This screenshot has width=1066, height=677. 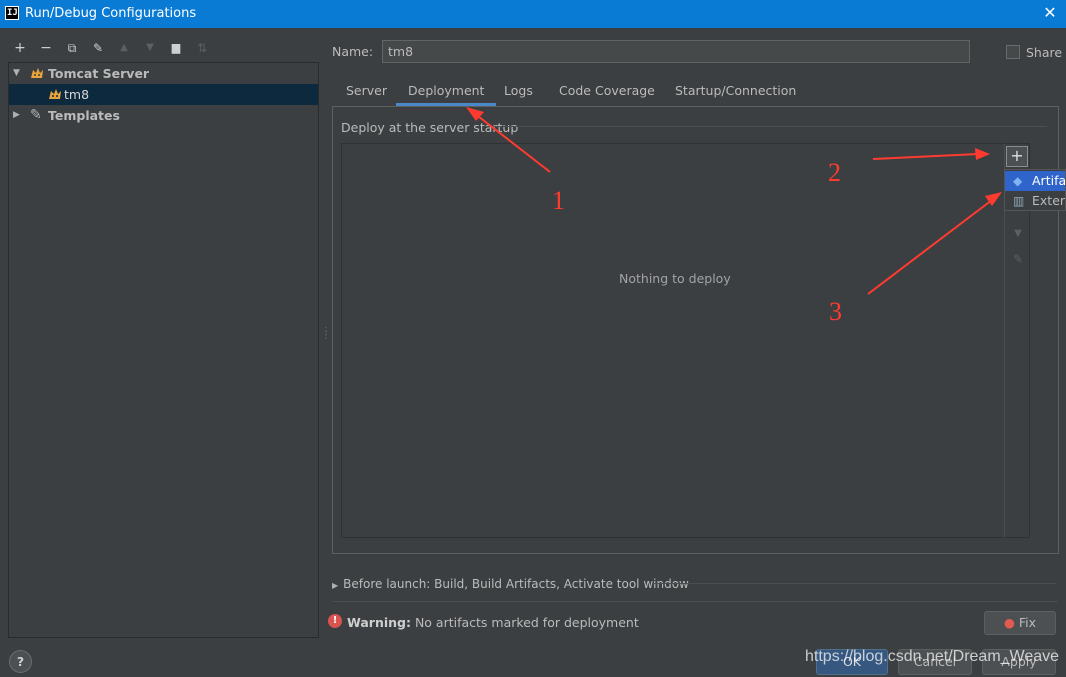 What do you see at coordinates (834, 172) in the screenshot?
I see `annotation-number-2: 2` at bounding box center [834, 172].